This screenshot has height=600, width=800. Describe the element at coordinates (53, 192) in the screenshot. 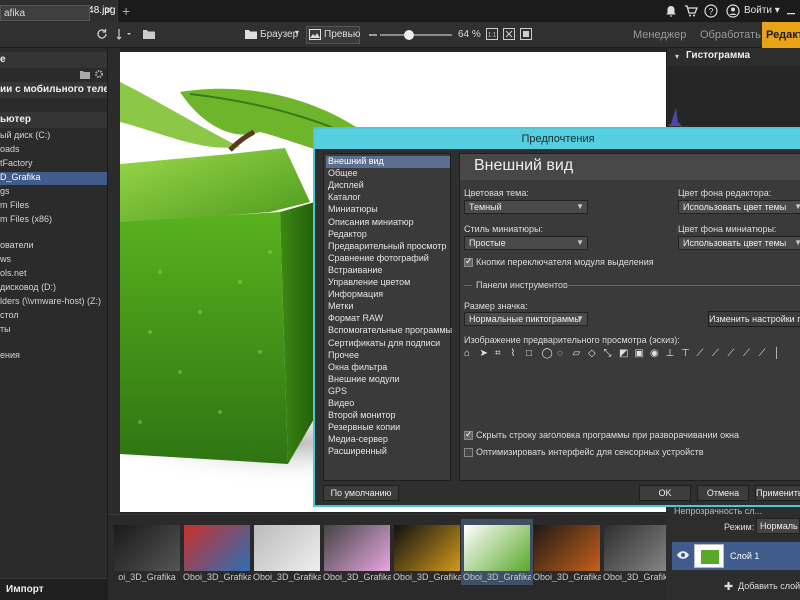

I see `folder-item: gs` at that location.